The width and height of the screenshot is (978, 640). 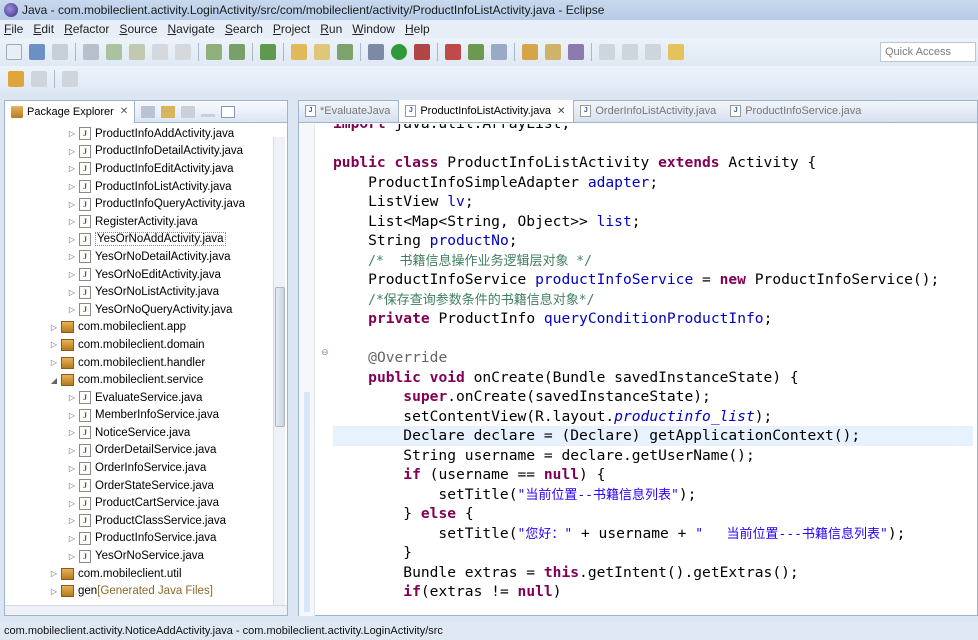 What do you see at coordinates (190, 29) in the screenshot?
I see `menu-navigate: Navigate` at bounding box center [190, 29].